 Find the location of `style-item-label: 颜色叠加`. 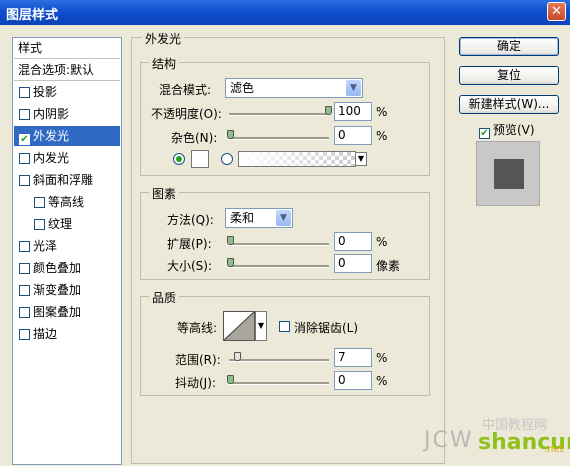

style-item-label: 颜色叠加 is located at coordinates (57, 268).